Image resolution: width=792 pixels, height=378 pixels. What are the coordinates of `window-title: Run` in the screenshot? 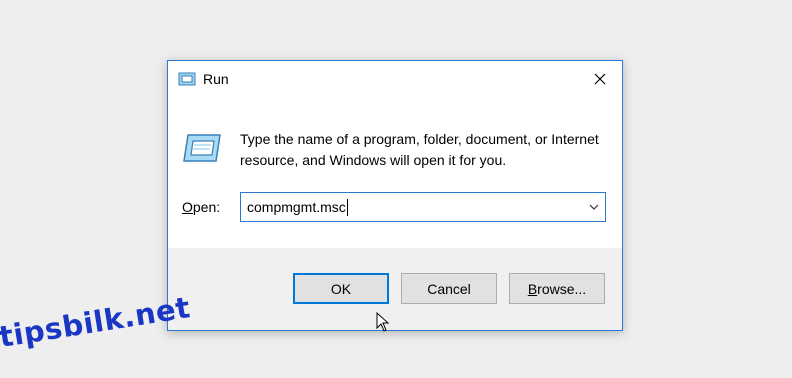 It's located at (216, 79).